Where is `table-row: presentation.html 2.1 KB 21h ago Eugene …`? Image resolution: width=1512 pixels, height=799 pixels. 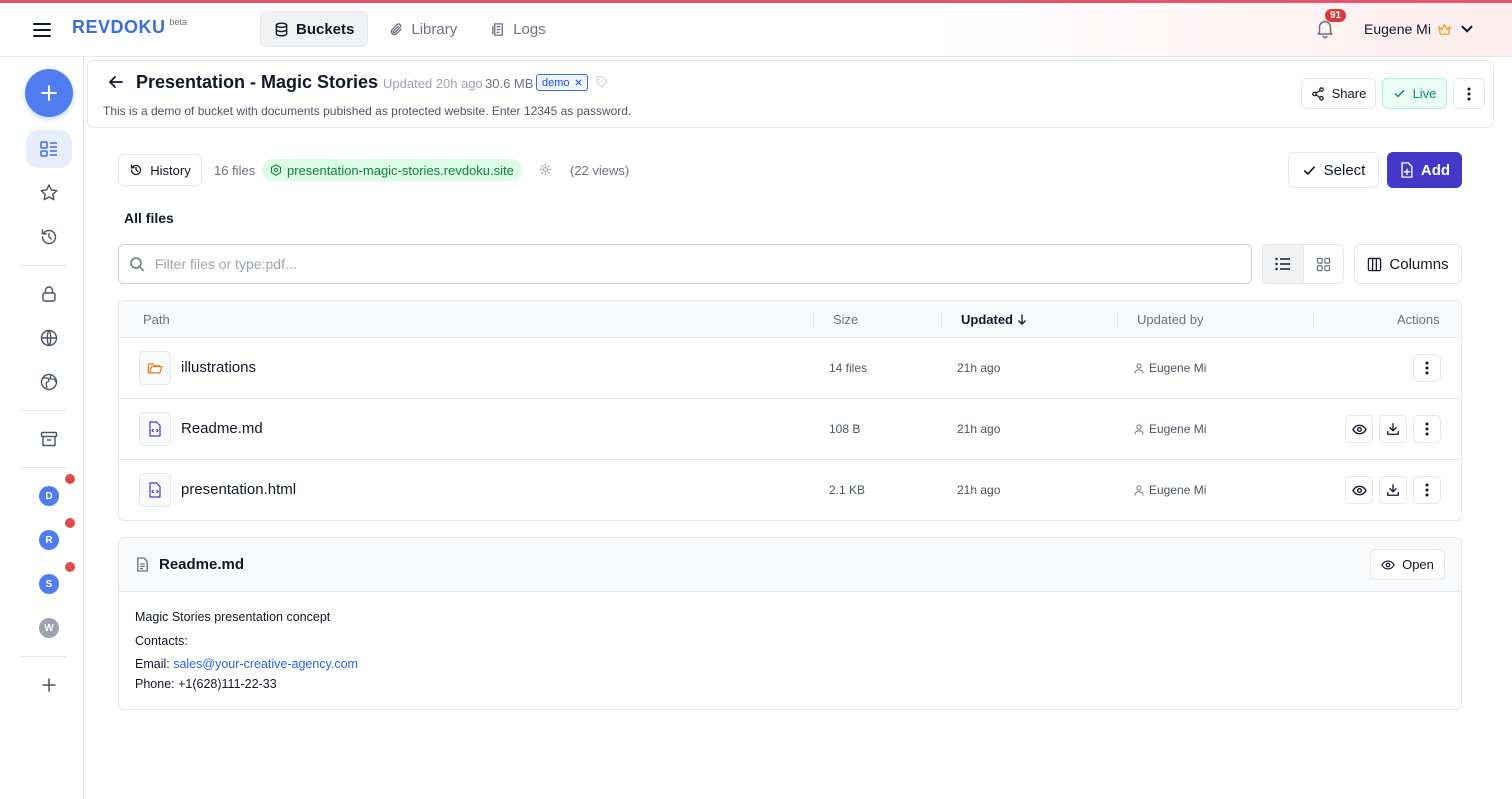 table-row: presentation.html 2.1 KB 21h ago Eugene … is located at coordinates (790, 490).